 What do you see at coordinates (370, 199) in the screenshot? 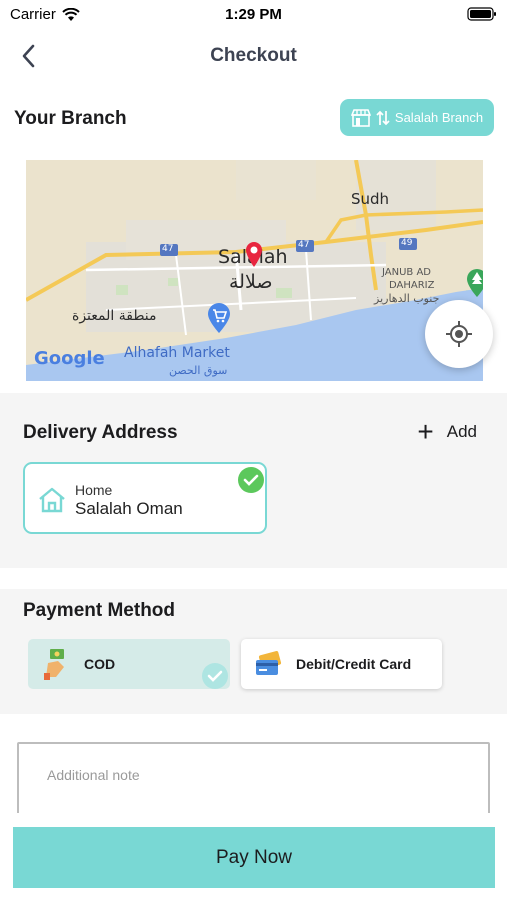
I see `map-label-sudh: Sudh` at bounding box center [370, 199].